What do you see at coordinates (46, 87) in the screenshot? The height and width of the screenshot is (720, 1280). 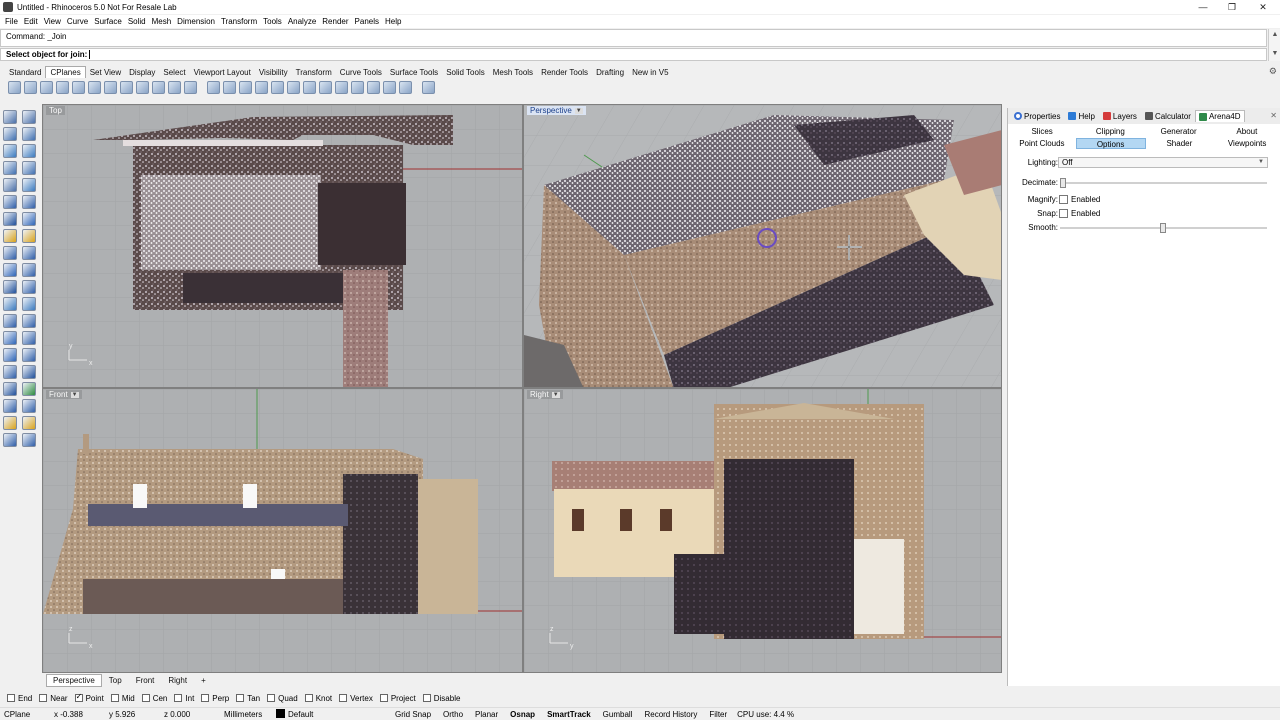 I see `cplane-right-icon` at bounding box center [46, 87].